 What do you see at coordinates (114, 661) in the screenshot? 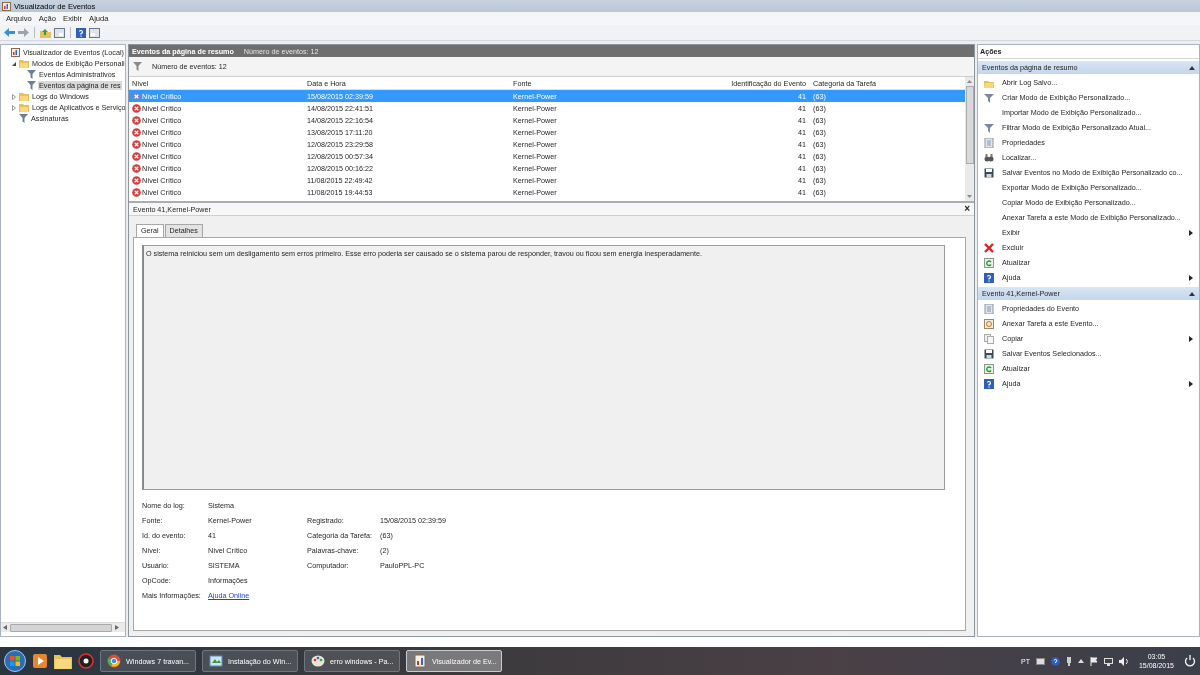
I see `browser-icon` at bounding box center [114, 661].